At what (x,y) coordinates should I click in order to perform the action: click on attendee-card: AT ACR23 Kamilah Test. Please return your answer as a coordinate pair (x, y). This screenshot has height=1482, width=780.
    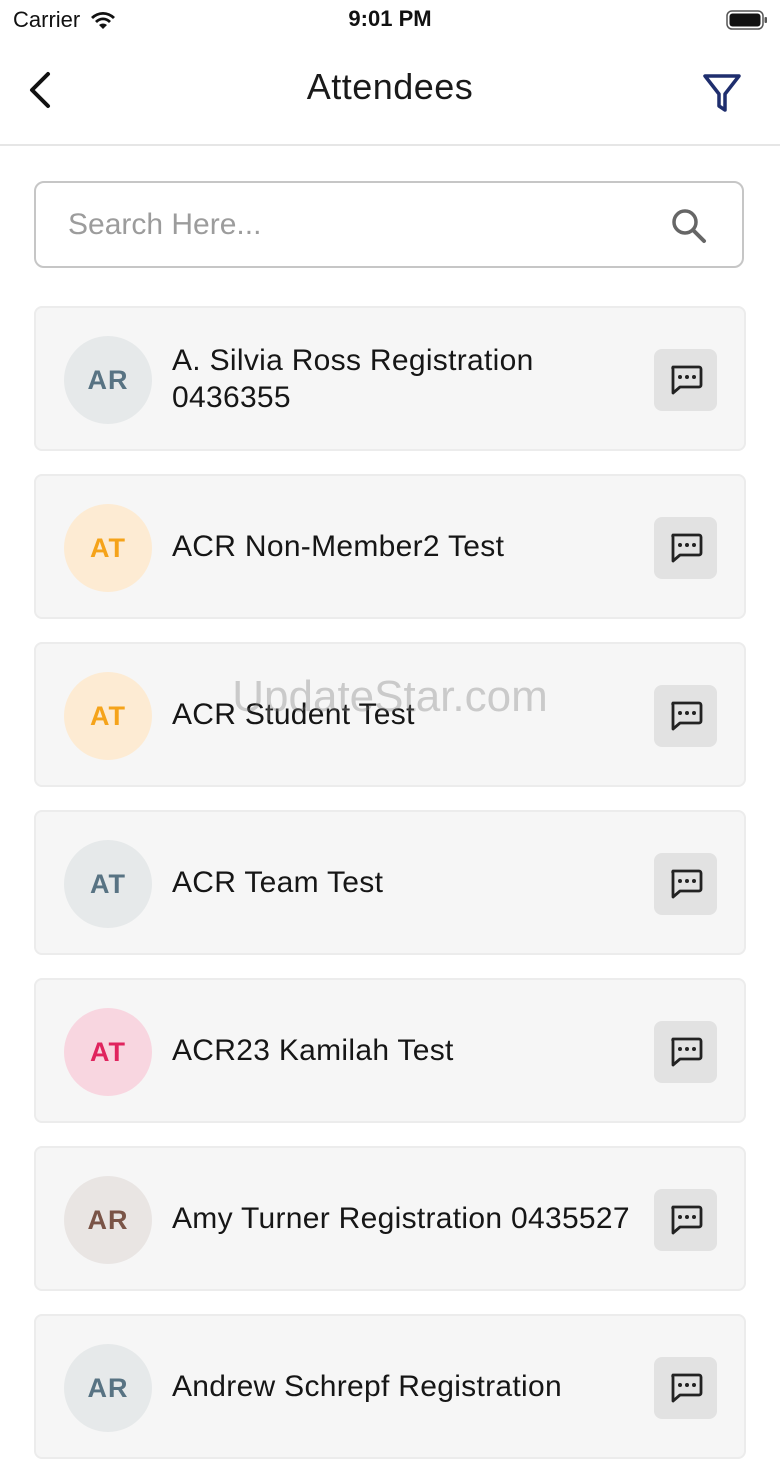
    Looking at the image, I should click on (390, 1050).